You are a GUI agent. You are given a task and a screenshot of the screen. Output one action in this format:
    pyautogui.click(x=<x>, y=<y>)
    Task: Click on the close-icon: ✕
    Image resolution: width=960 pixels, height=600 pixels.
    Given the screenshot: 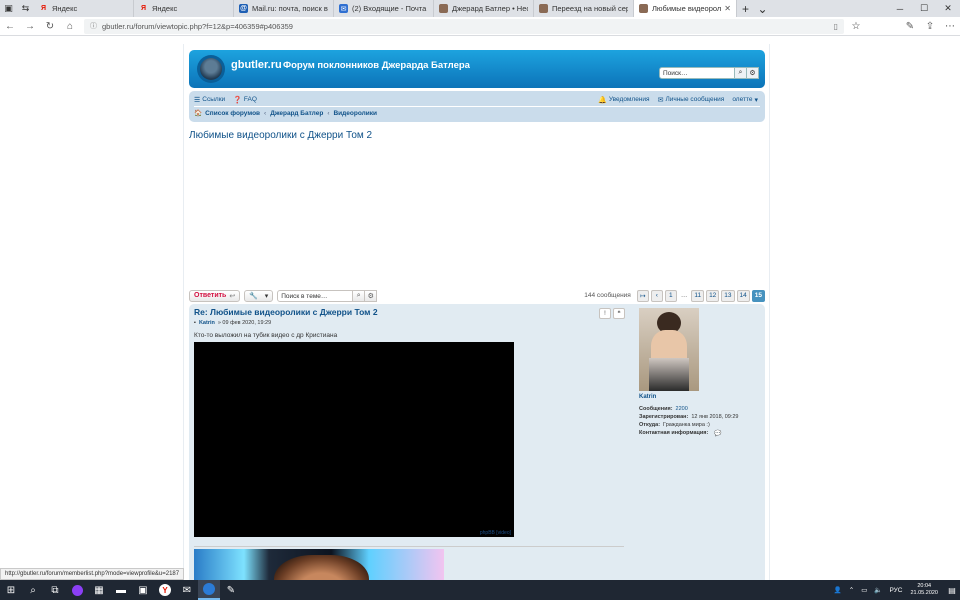 What is the action you would take?
    pyautogui.click(x=727, y=8)
    